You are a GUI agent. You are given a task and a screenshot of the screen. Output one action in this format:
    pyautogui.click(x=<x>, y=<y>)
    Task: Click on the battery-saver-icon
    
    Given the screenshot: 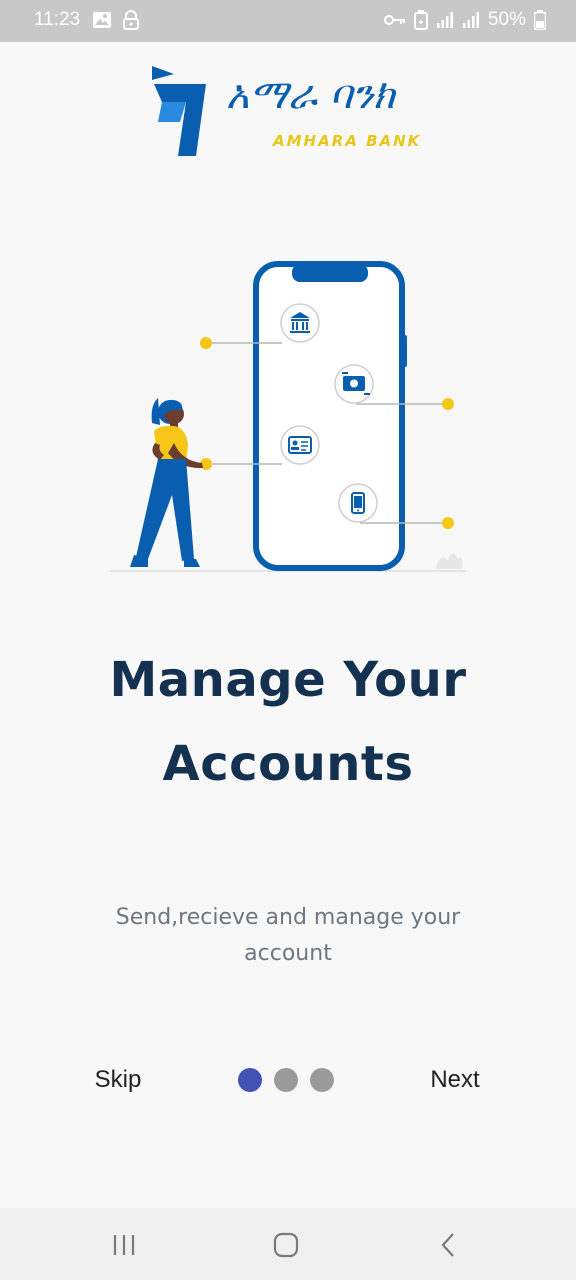 What is the action you would take?
    pyautogui.click(x=420, y=20)
    